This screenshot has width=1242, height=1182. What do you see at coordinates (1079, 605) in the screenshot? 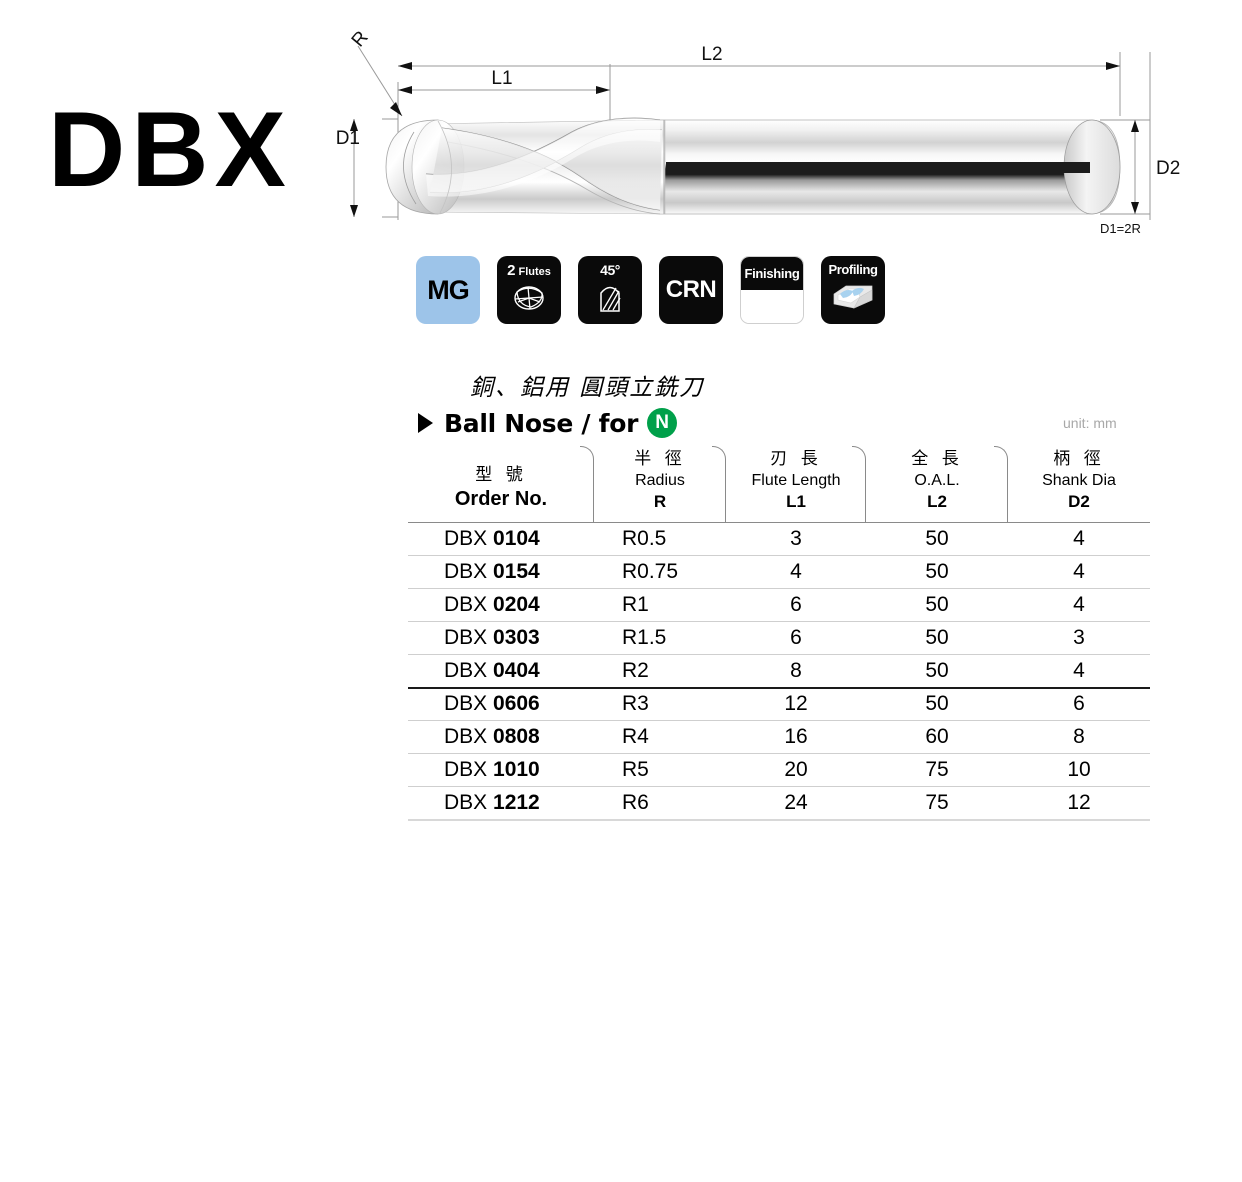
I see `cell-shank-dia: 4` at bounding box center [1079, 605].